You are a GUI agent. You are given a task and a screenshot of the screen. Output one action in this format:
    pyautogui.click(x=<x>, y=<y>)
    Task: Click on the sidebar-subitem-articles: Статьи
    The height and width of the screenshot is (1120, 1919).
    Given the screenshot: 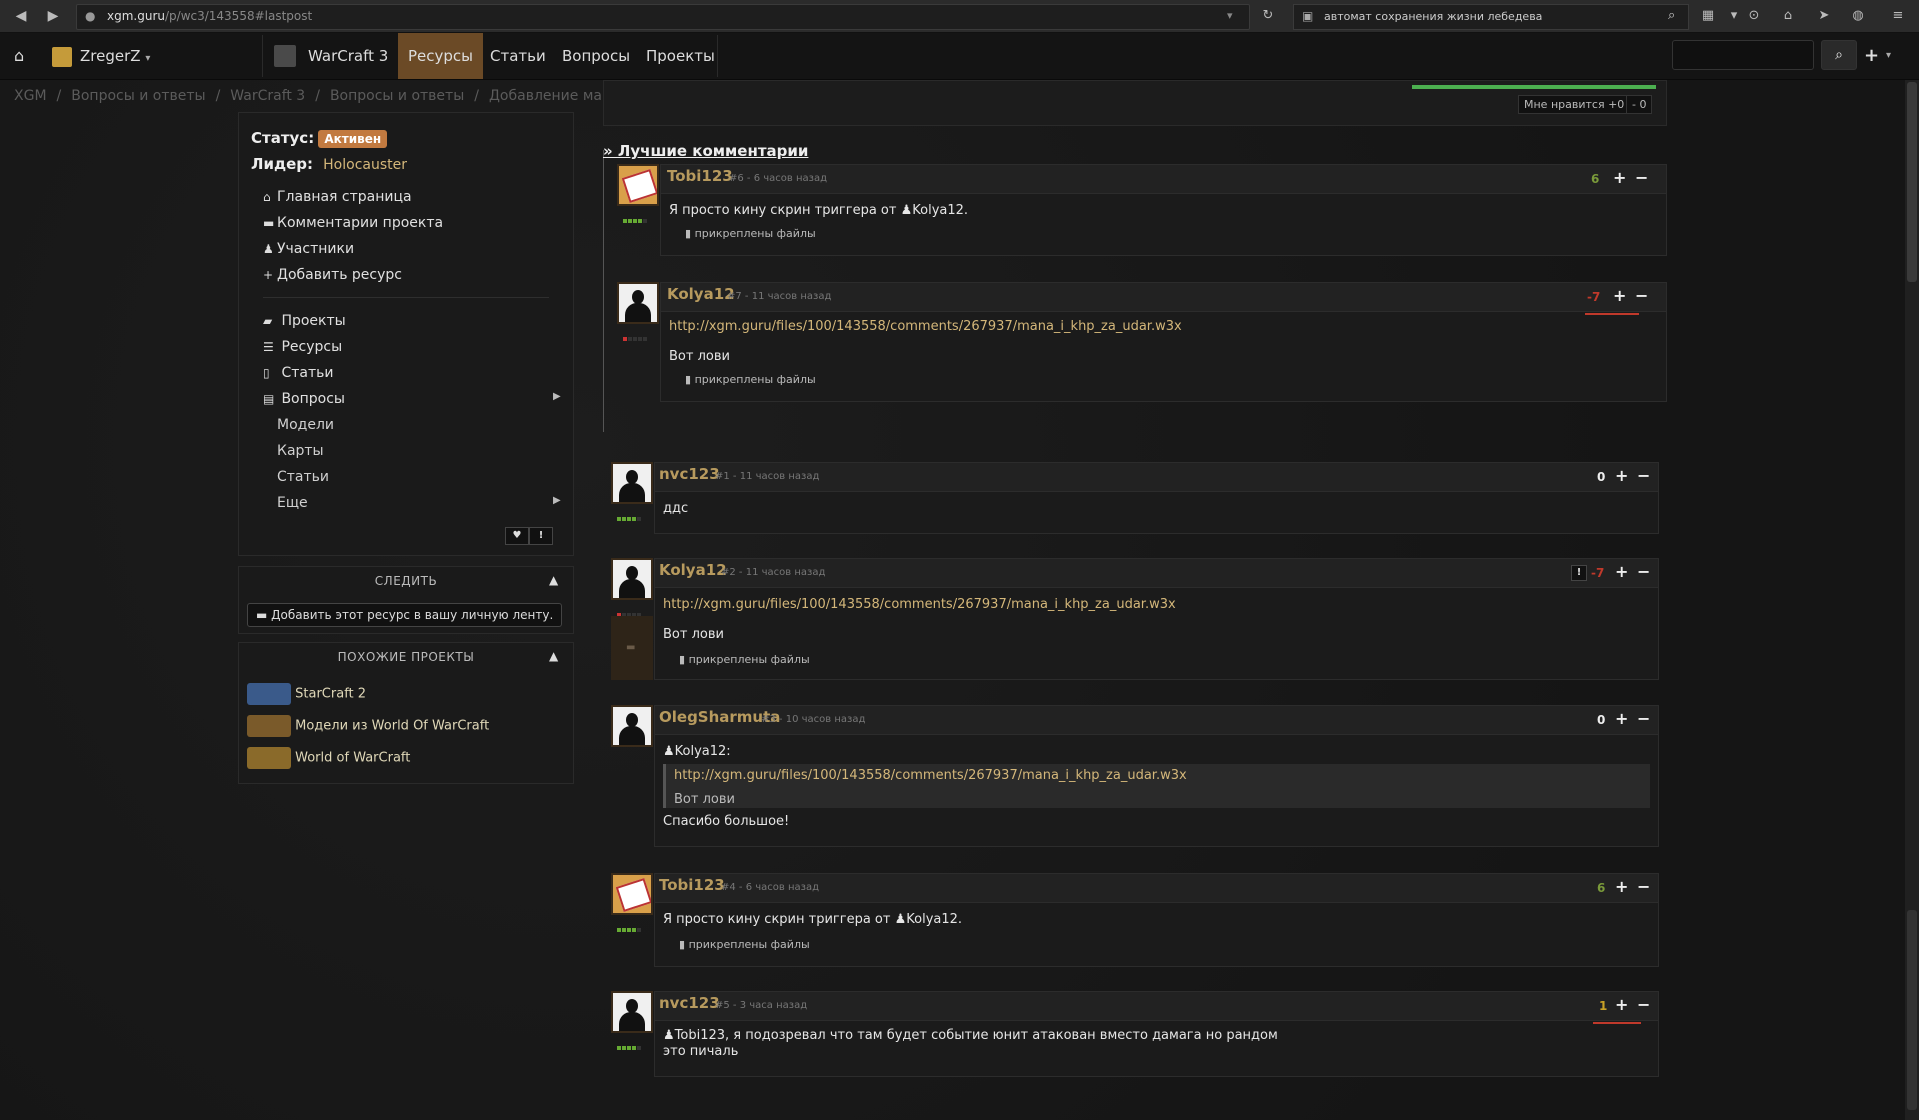 What is the action you would take?
    pyautogui.click(x=303, y=477)
    